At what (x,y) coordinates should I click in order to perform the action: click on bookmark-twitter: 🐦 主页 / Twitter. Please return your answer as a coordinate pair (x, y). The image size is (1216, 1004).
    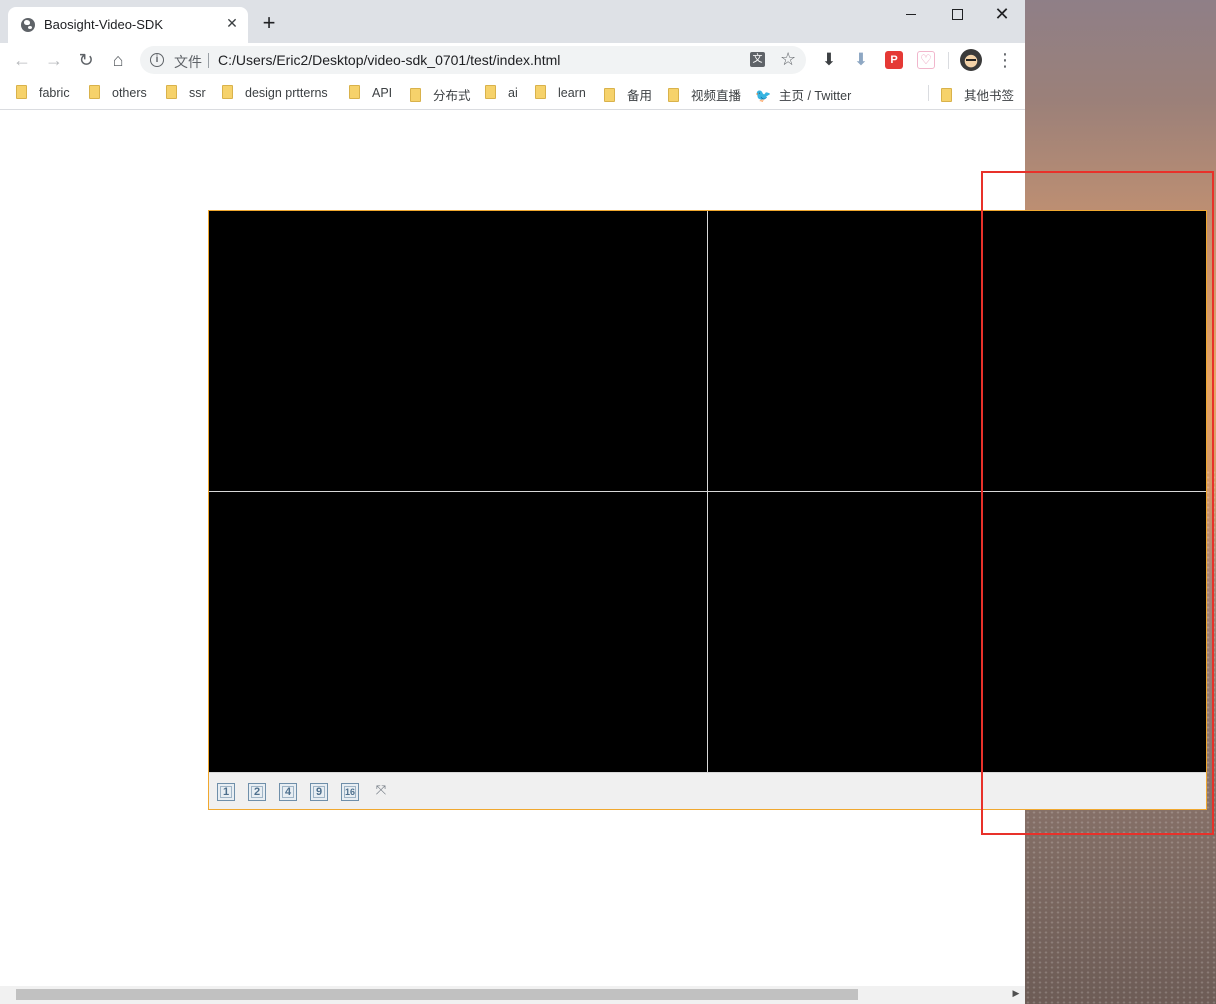
    Looking at the image, I should click on (803, 94).